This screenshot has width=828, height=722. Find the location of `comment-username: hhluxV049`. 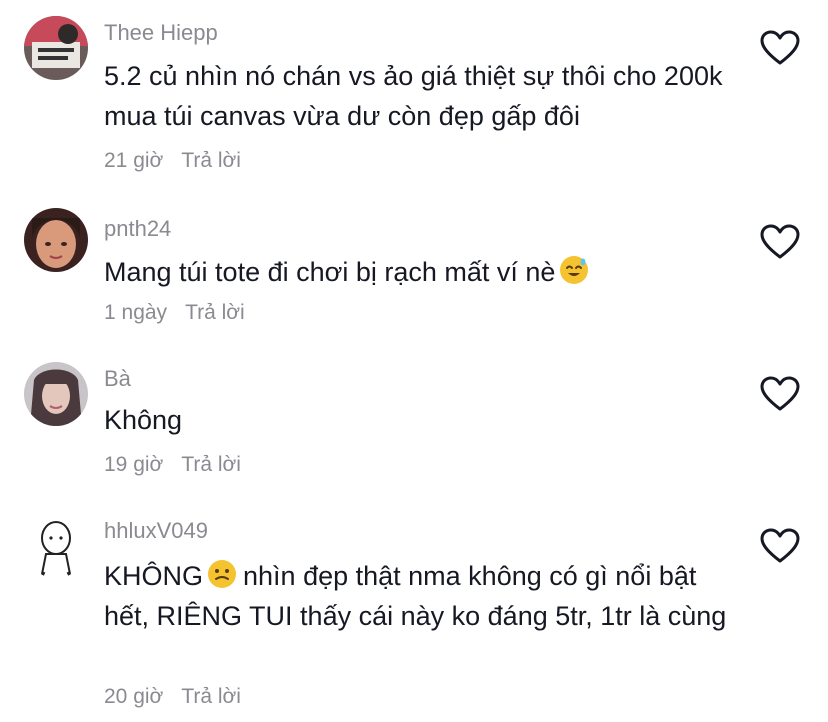

comment-username: hhluxV049 is located at coordinates (156, 531).